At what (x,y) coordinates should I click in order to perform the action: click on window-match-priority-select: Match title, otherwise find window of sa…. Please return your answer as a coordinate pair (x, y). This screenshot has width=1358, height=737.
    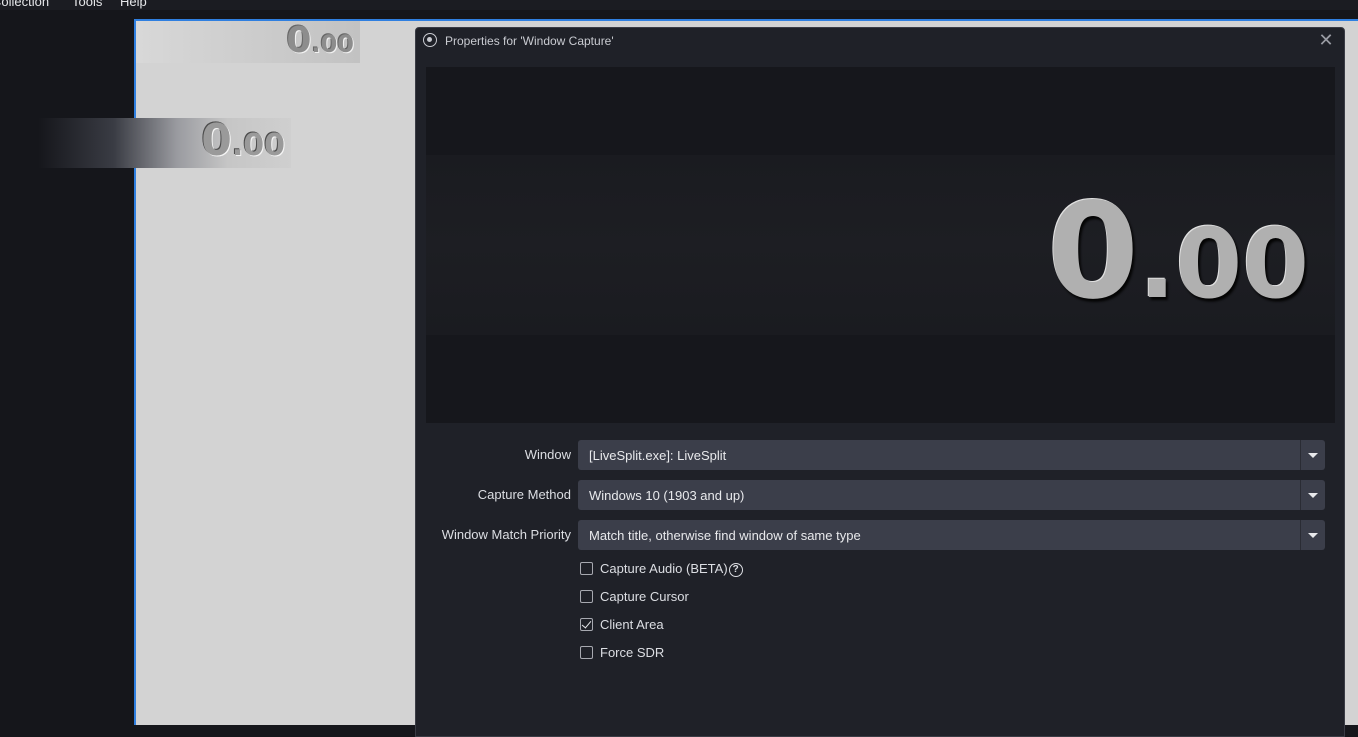
    Looking at the image, I should click on (951, 535).